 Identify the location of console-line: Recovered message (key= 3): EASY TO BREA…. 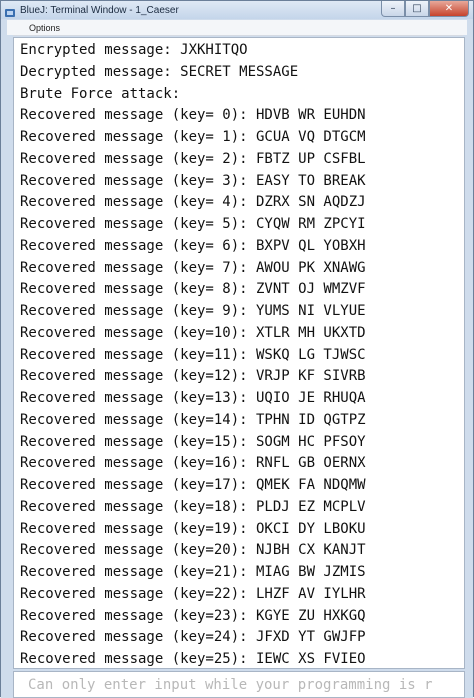
(193, 180).